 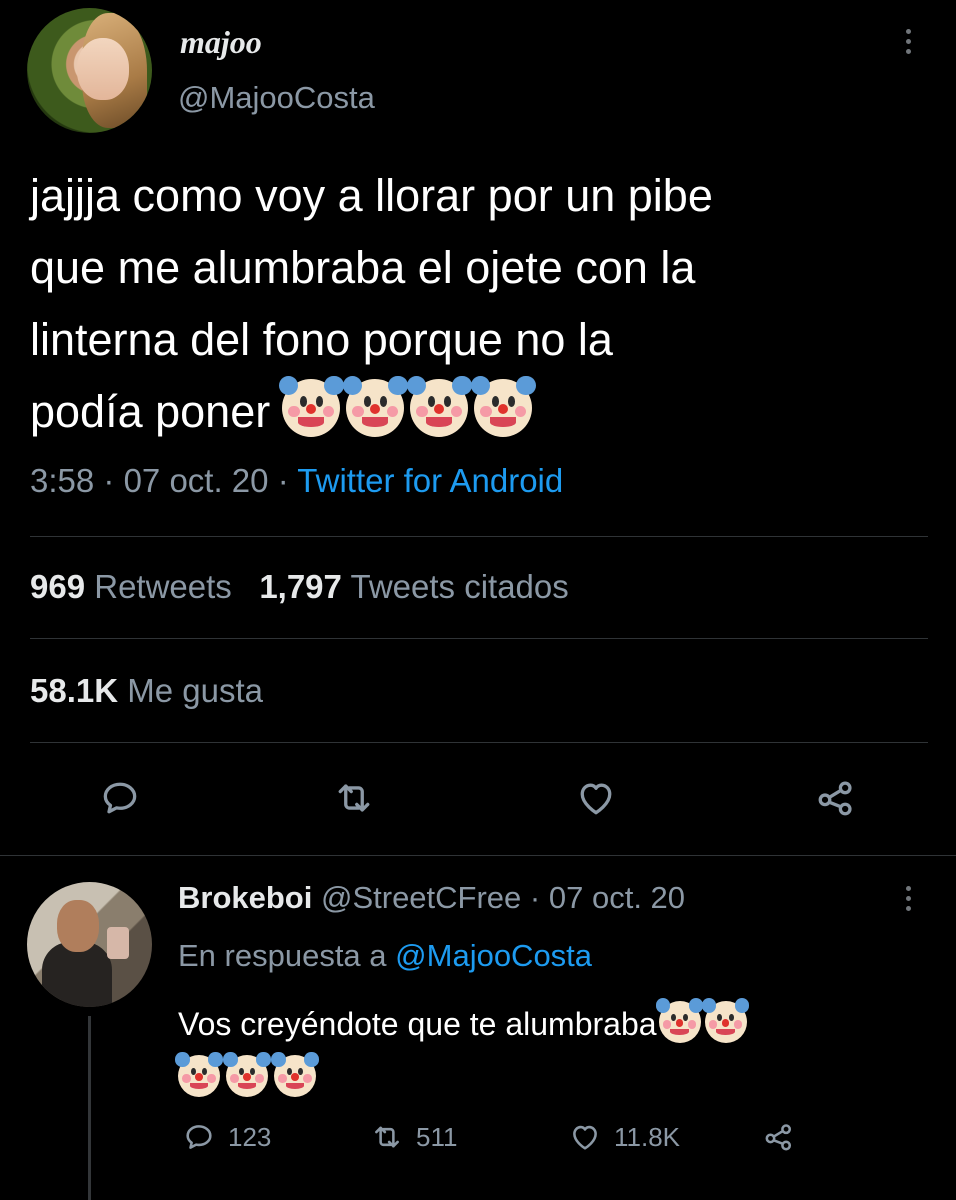 What do you see at coordinates (296, 481) in the screenshot?
I see `tweet-meta: 3:58 · 07 oct. 20 · Twitter for Android` at bounding box center [296, 481].